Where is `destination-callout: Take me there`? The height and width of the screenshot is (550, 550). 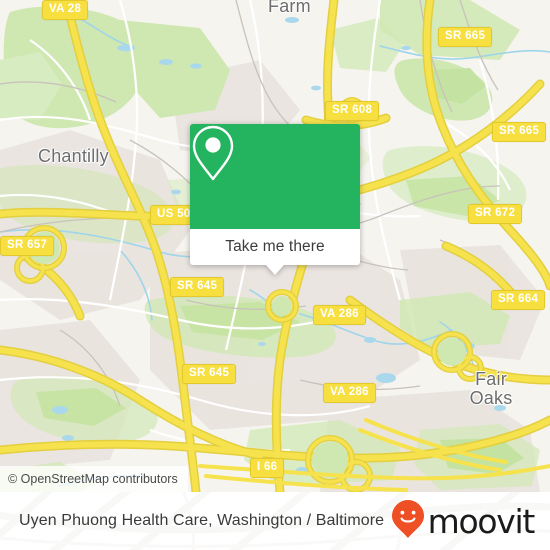
destination-callout: Take me there is located at coordinates (275, 199).